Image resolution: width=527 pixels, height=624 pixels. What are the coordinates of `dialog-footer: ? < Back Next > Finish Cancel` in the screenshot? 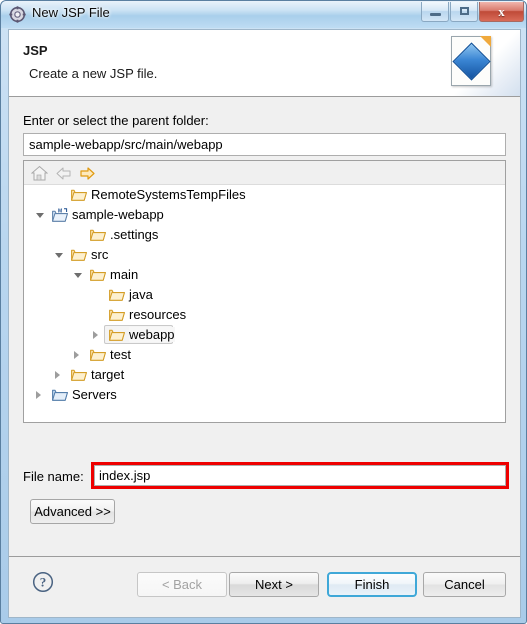 It's located at (264, 586).